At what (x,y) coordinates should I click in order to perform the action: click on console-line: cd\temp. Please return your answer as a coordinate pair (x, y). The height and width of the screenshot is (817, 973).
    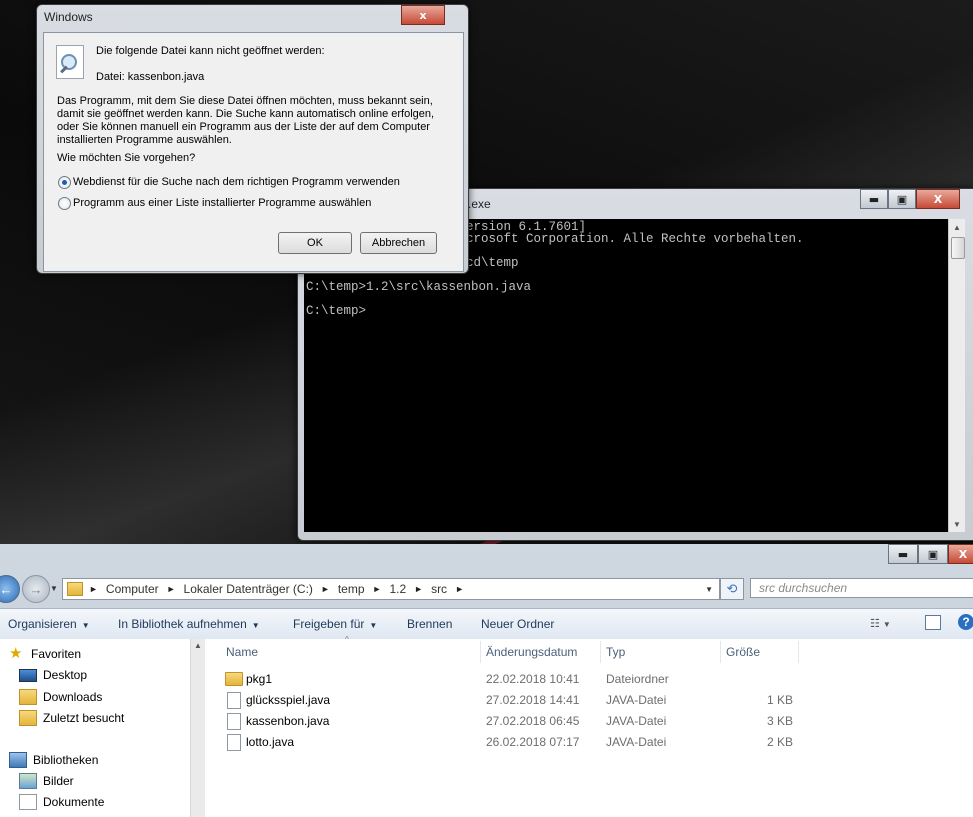
    Looking at the image, I should click on (492, 263).